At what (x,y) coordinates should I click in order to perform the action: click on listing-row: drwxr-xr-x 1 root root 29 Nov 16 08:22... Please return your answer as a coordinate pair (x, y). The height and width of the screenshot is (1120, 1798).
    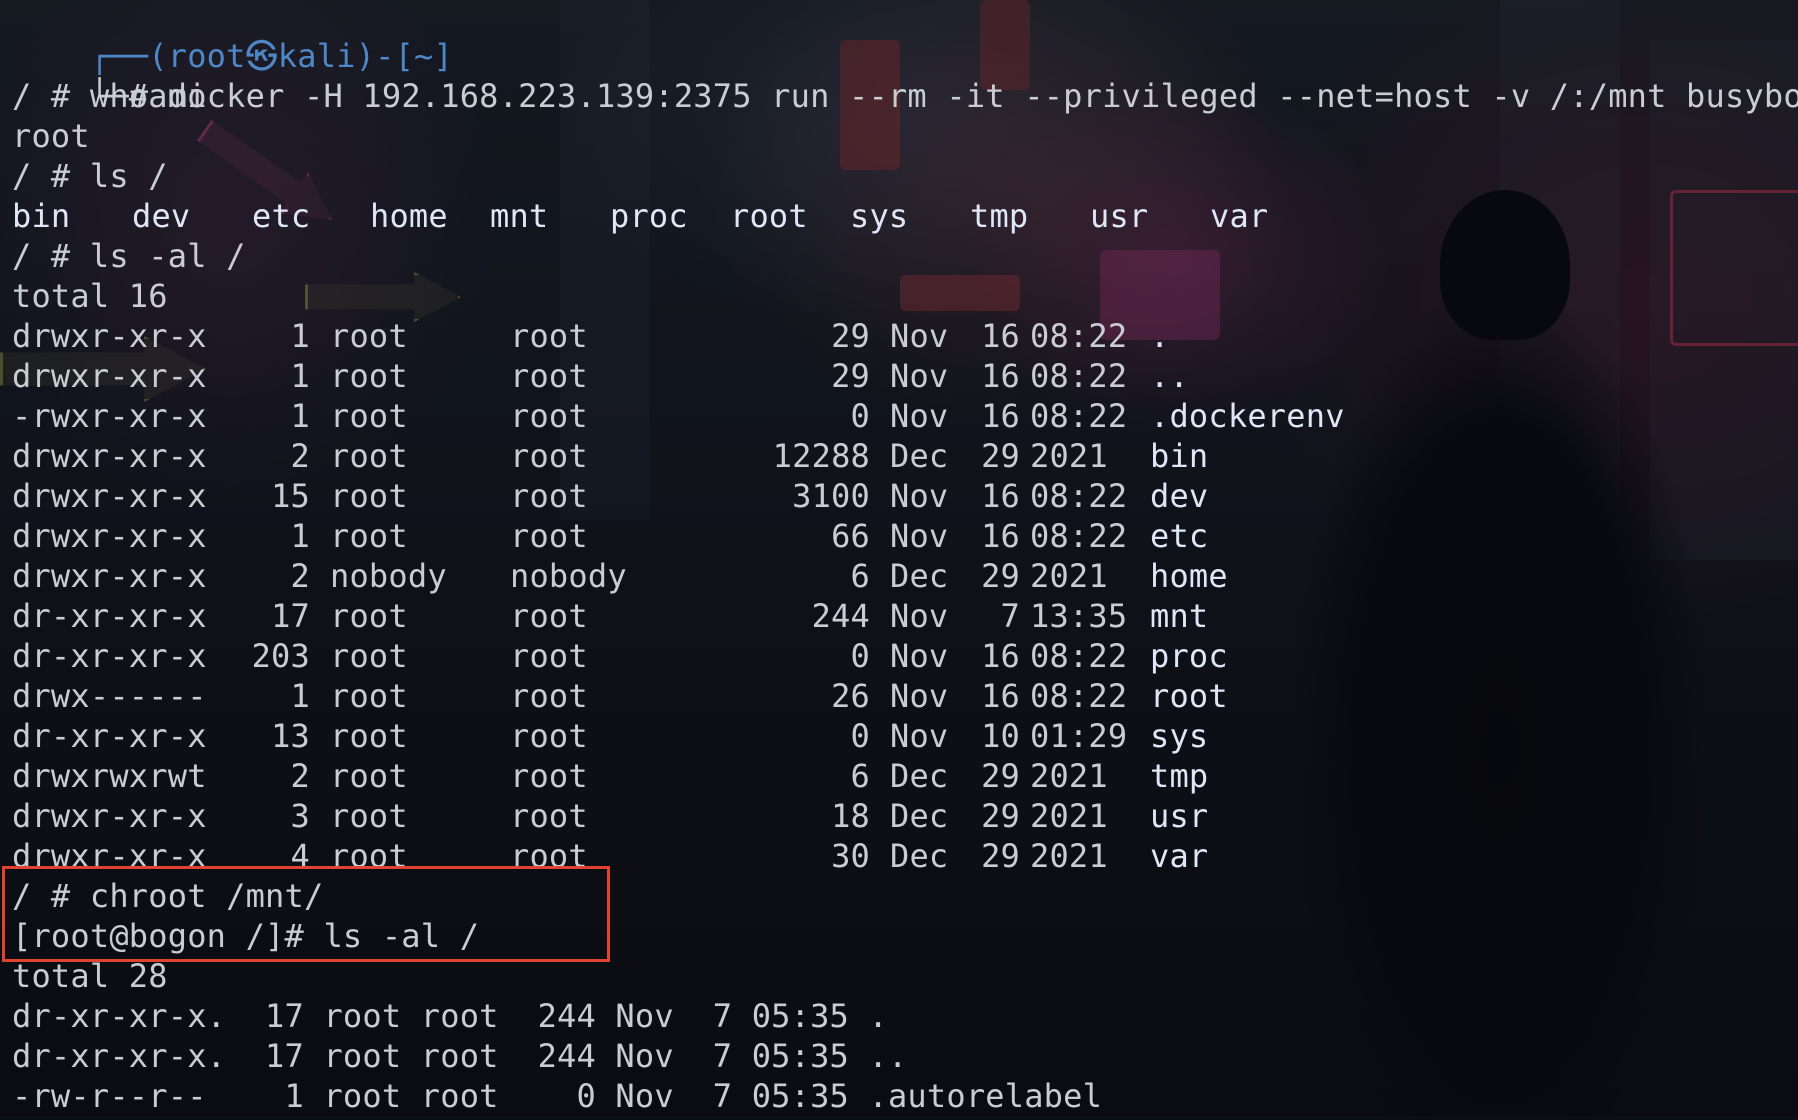
    Looking at the image, I should click on (762, 376).